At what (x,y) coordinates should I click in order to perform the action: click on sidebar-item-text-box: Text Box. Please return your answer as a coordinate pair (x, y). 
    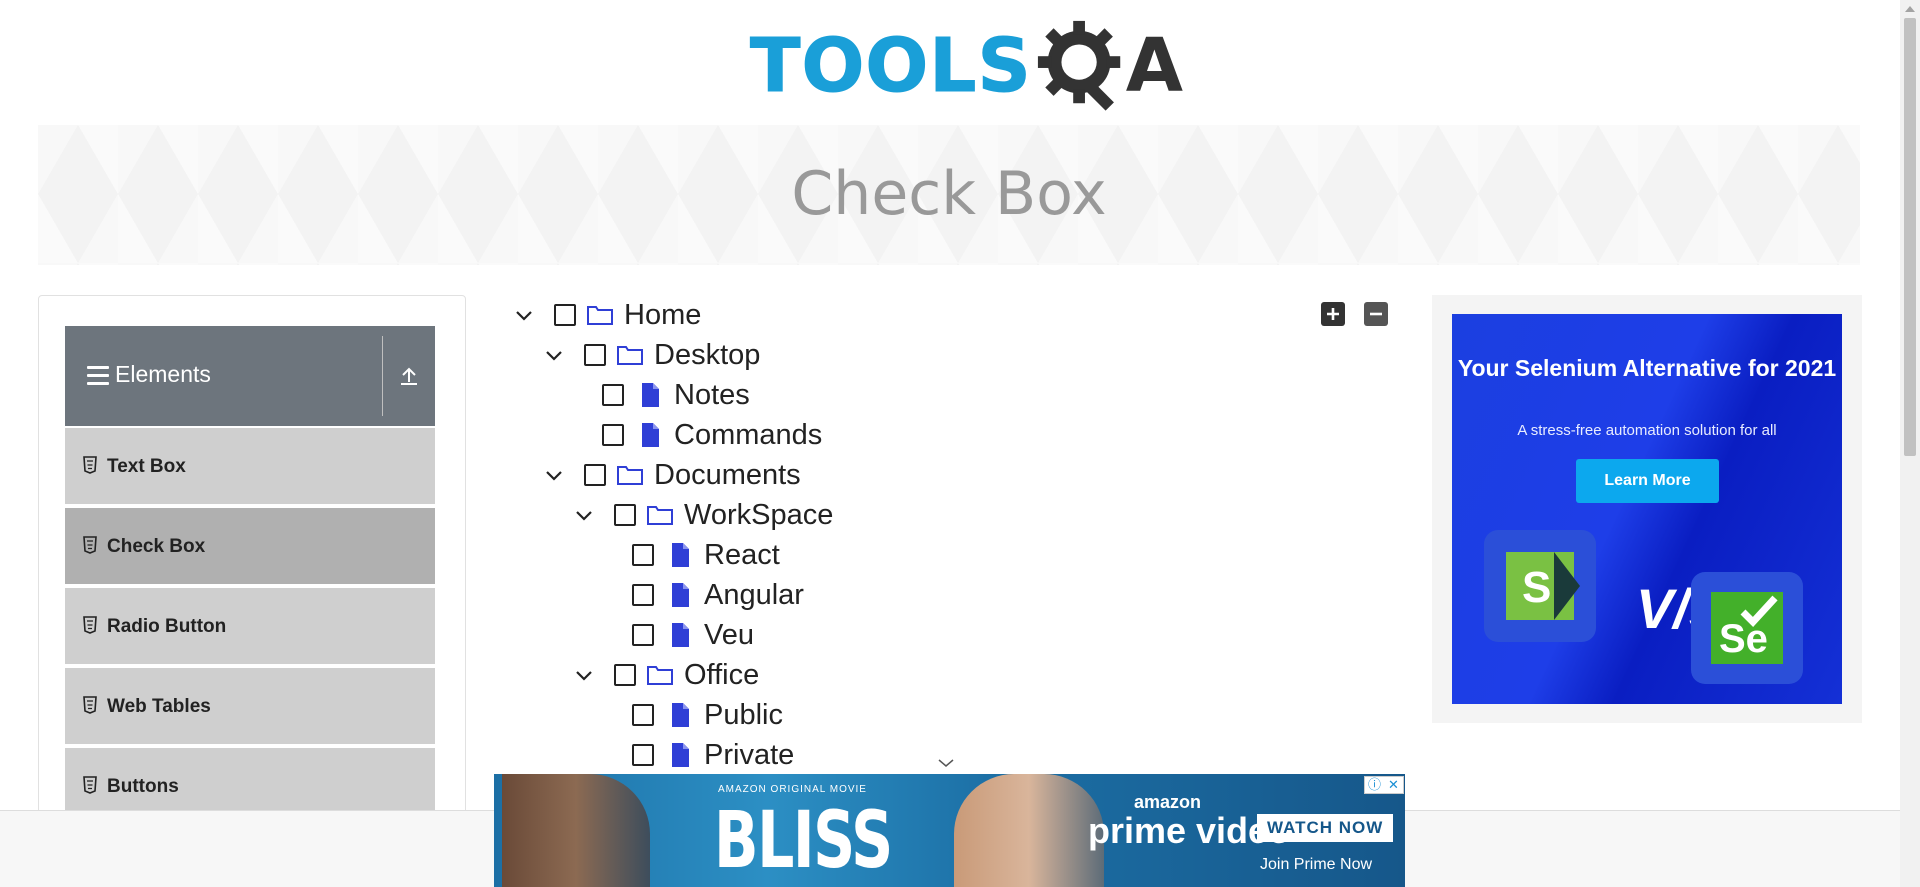
    Looking at the image, I should click on (250, 465).